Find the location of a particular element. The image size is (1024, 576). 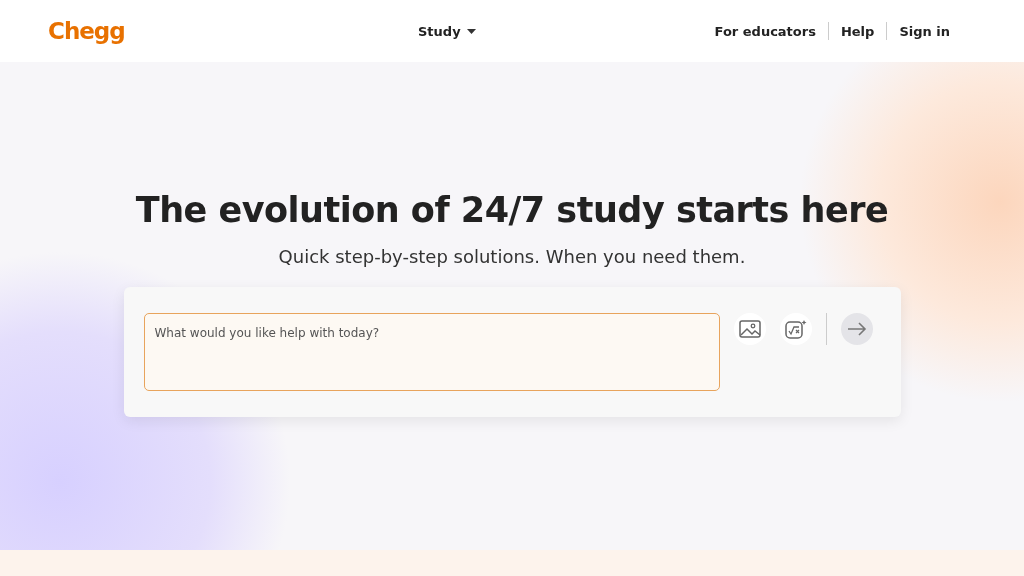

study-menu: Study is located at coordinates (447, 31).